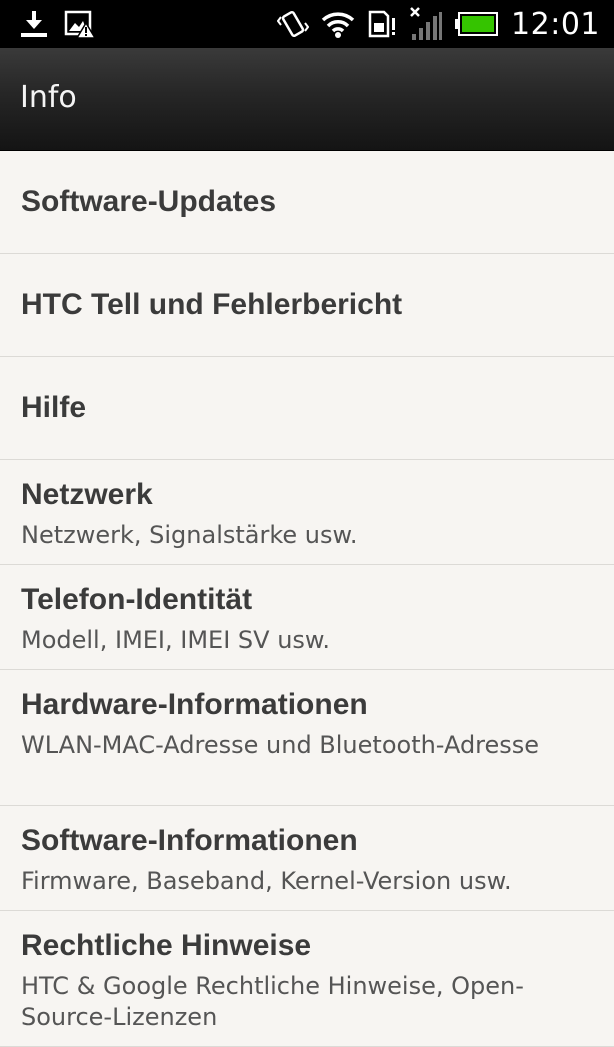 The image size is (614, 1047). Describe the element at coordinates (212, 304) in the screenshot. I see `list-item-label: HTC Tell und Fehlerbericht` at that location.